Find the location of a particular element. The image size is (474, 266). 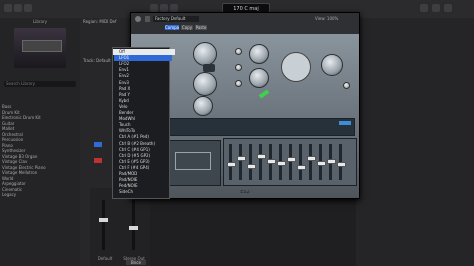

library-item: Bass is located at coordinates (40, 106).